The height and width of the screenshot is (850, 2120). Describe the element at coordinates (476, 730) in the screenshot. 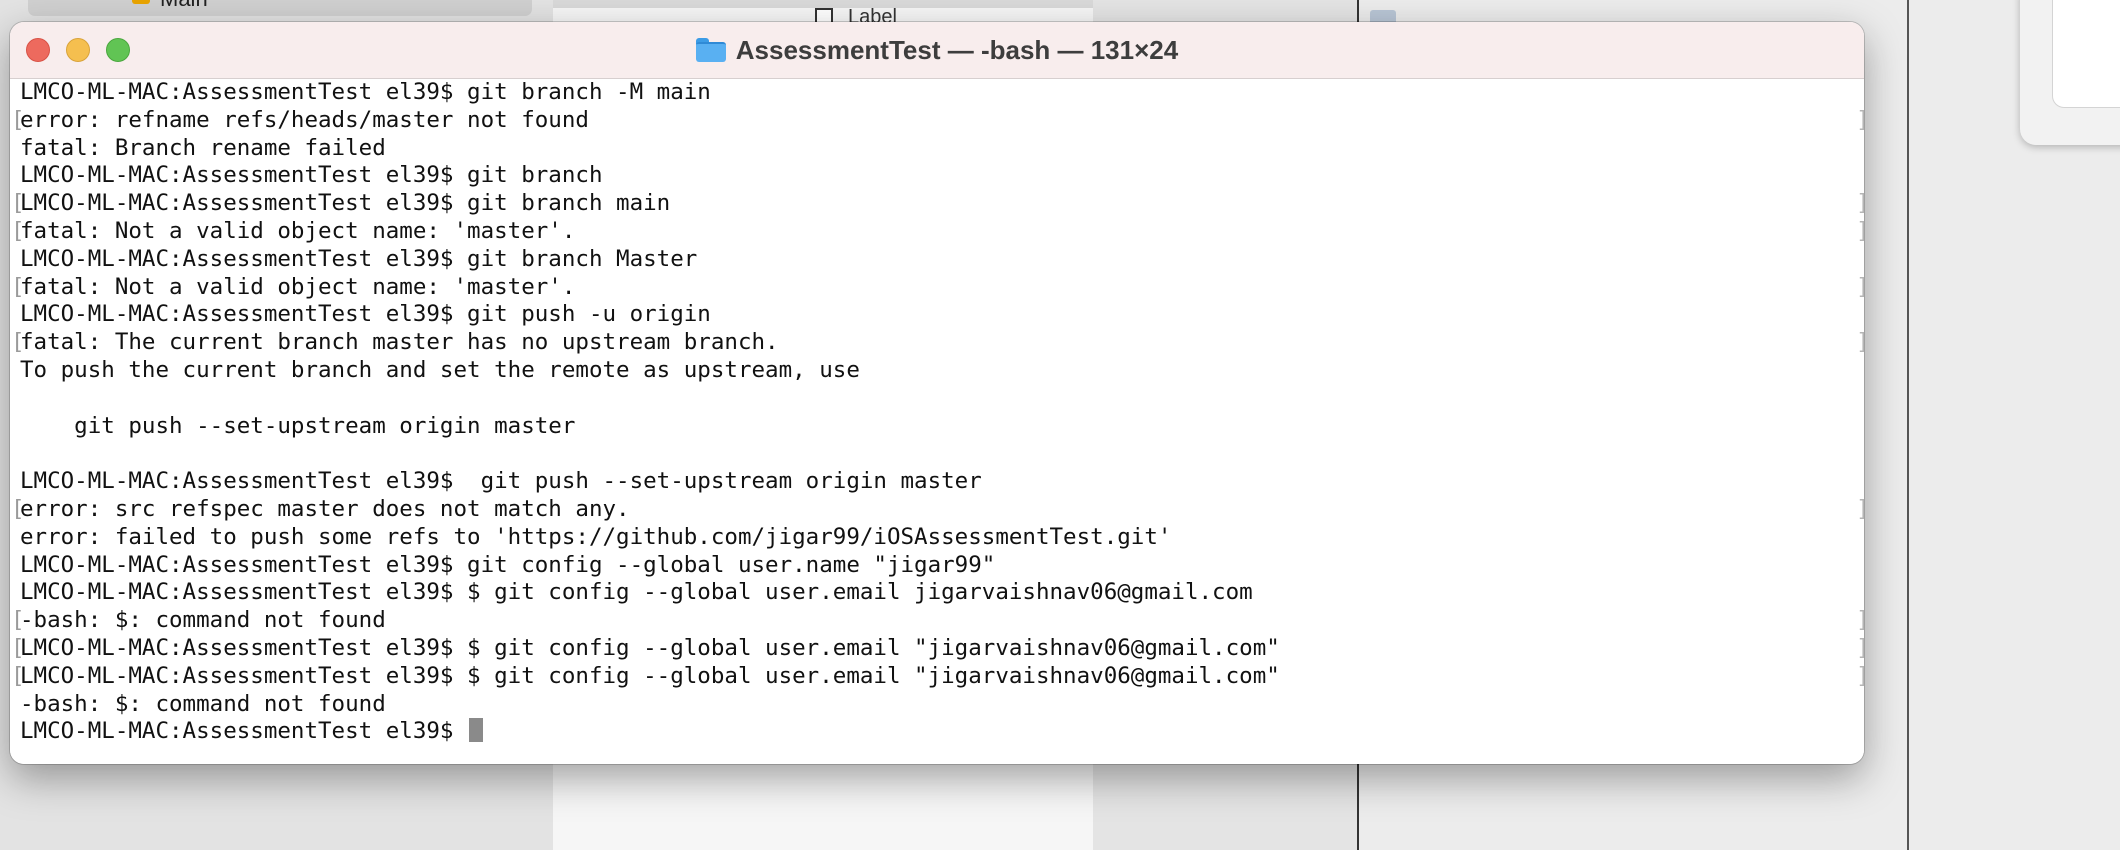

I see `text-cursor` at that location.